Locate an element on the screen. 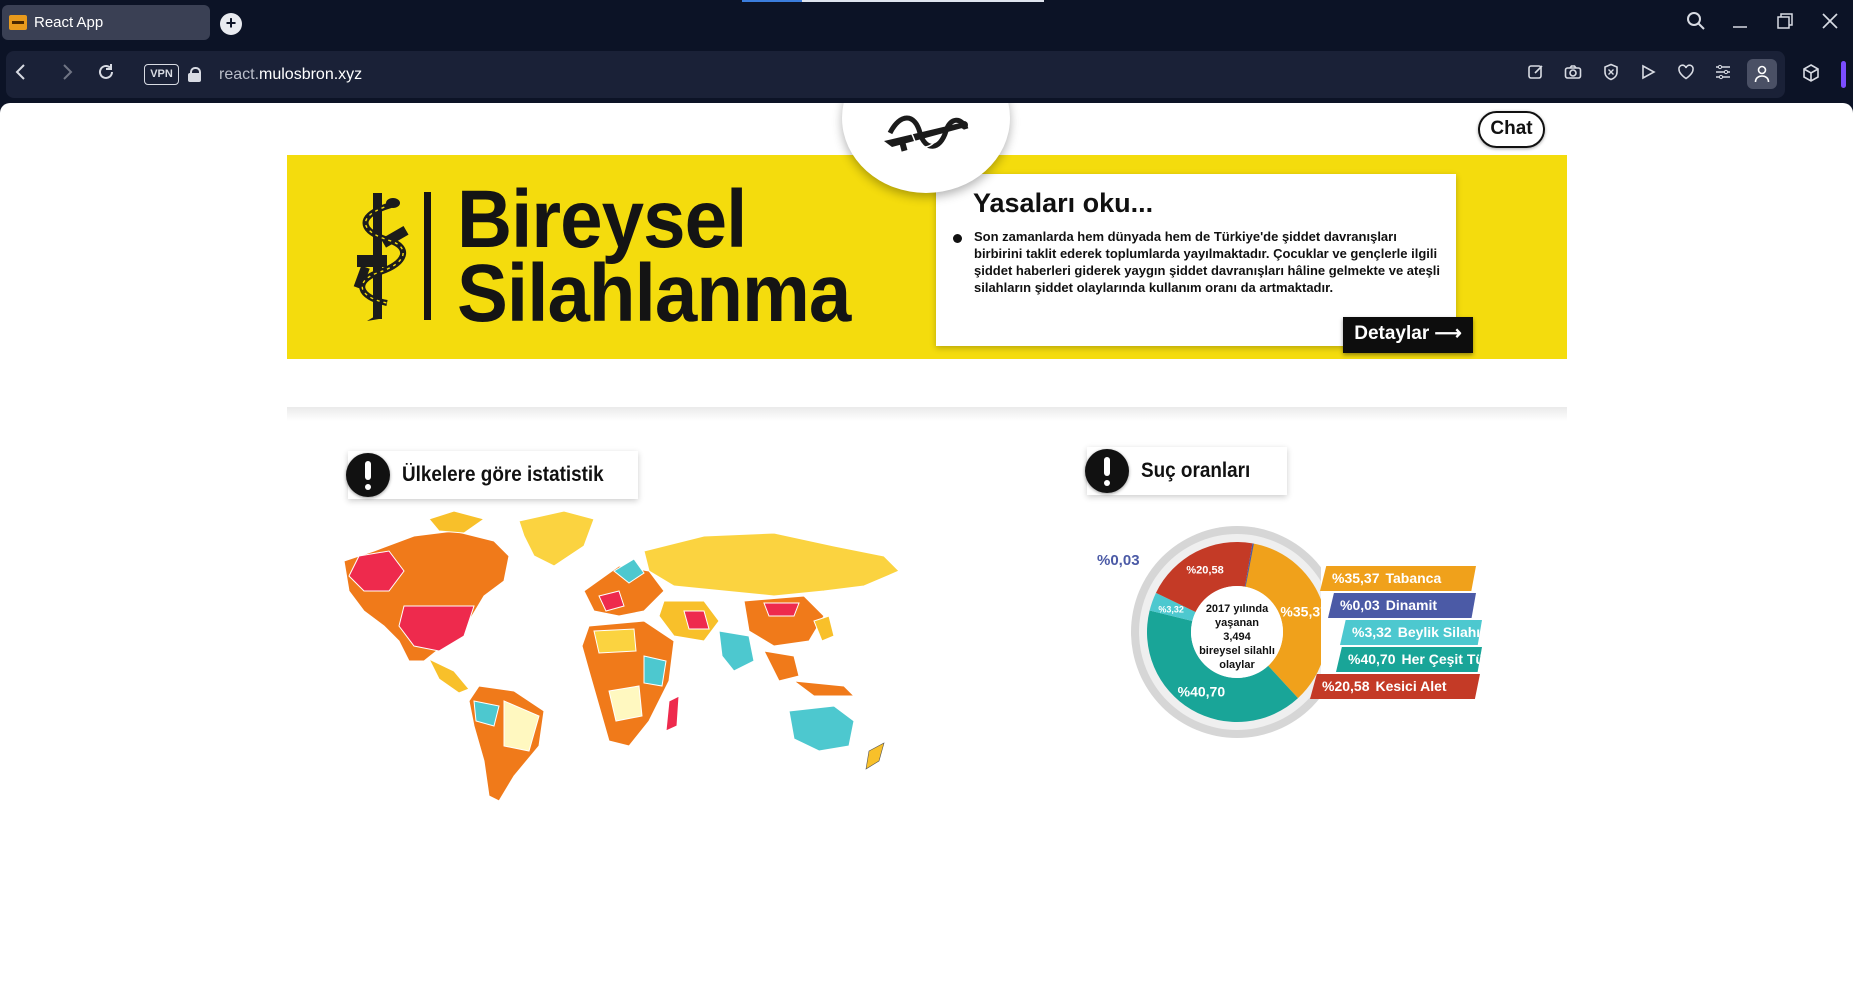  close-icon is located at coordinates (1830, 24).